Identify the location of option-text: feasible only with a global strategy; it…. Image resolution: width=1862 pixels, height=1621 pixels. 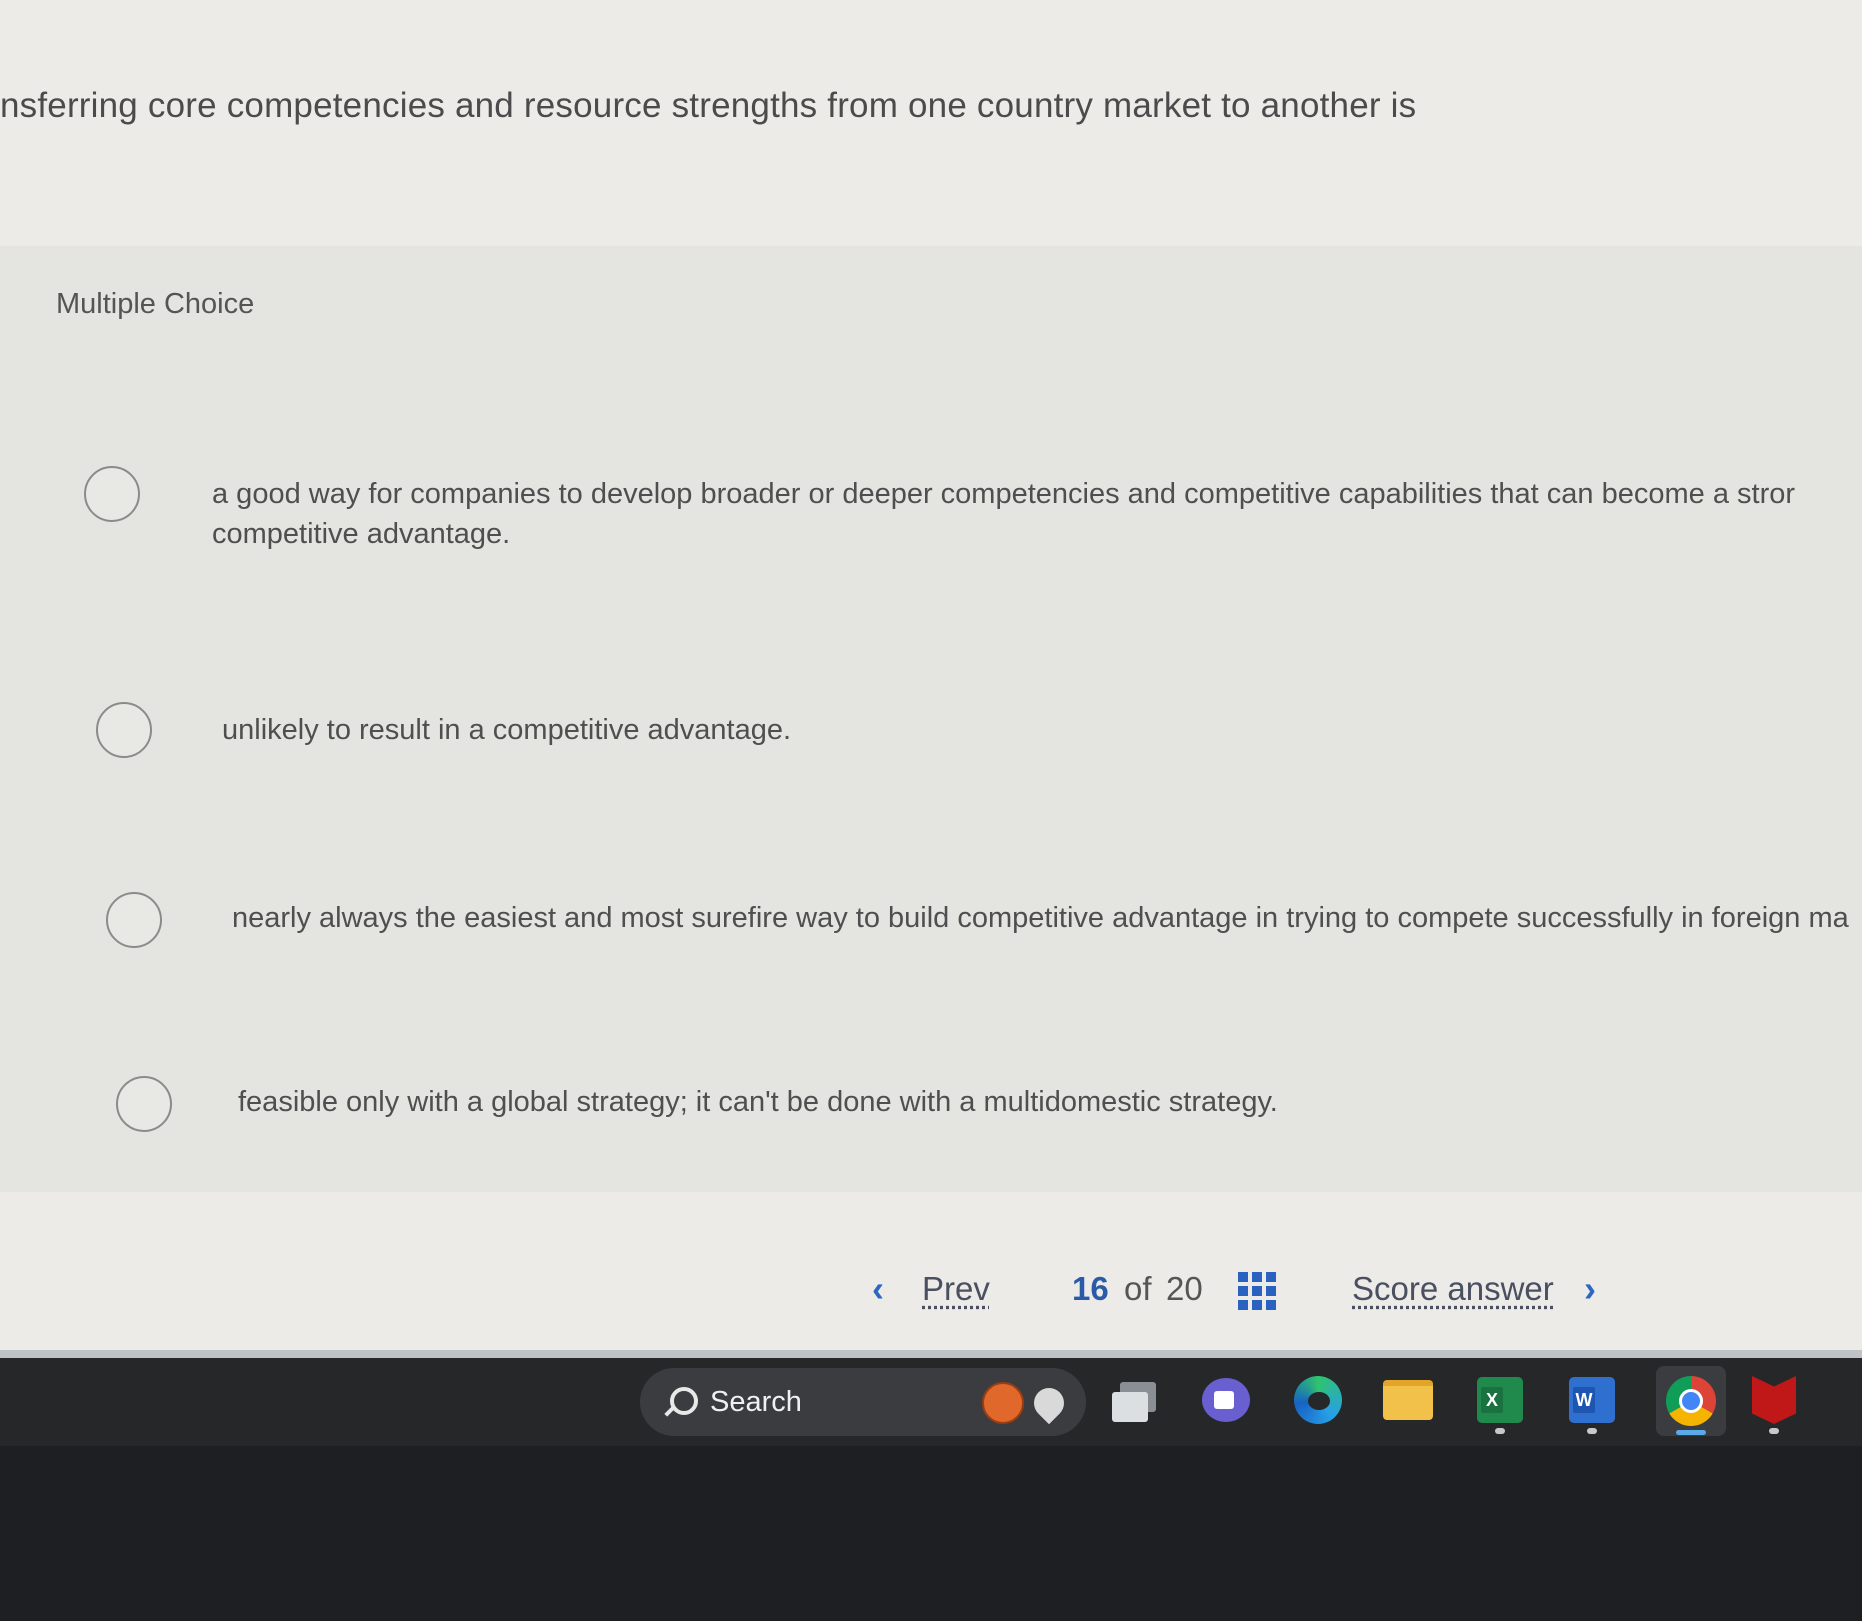
(758, 1102).